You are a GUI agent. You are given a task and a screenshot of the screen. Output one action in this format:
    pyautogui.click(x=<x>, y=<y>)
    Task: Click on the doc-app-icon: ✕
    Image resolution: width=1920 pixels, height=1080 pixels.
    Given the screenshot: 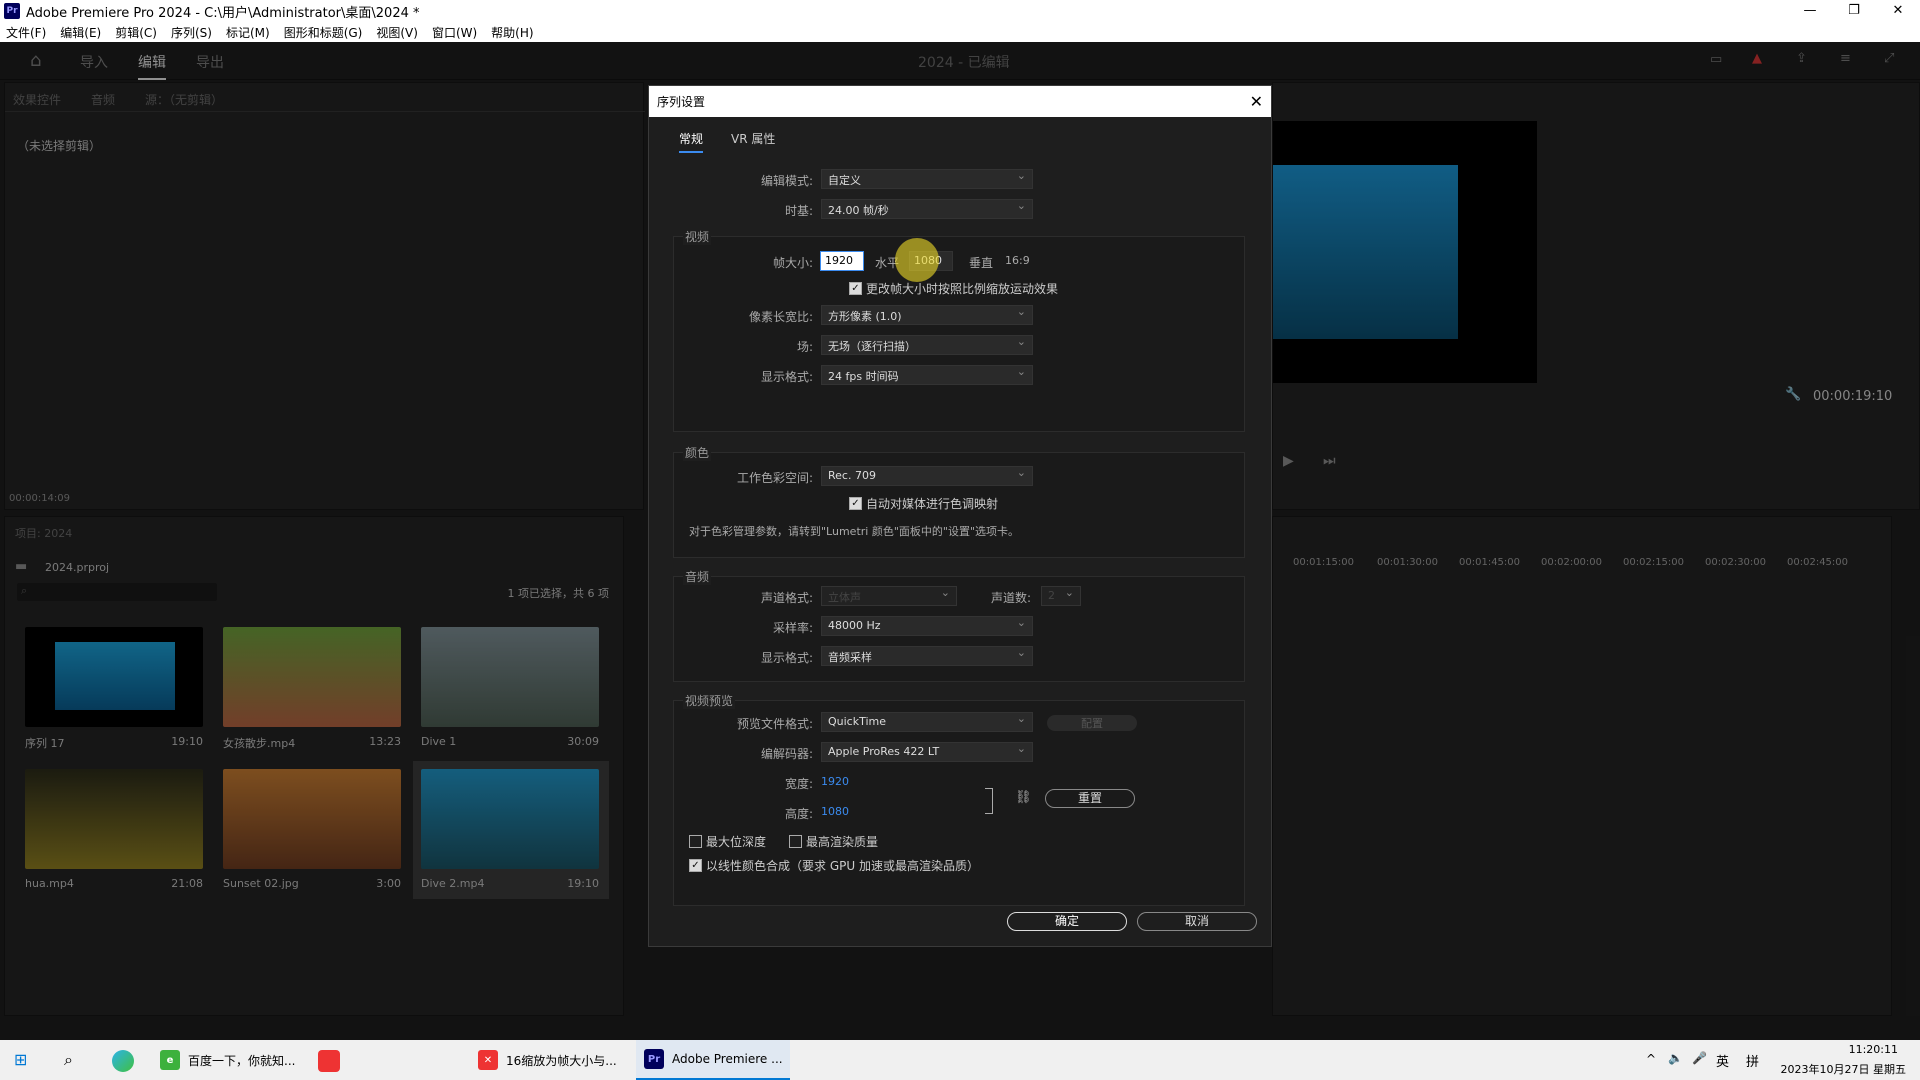 What is the action you would take?
    pyautogui.click(x=488, y=1060)
    